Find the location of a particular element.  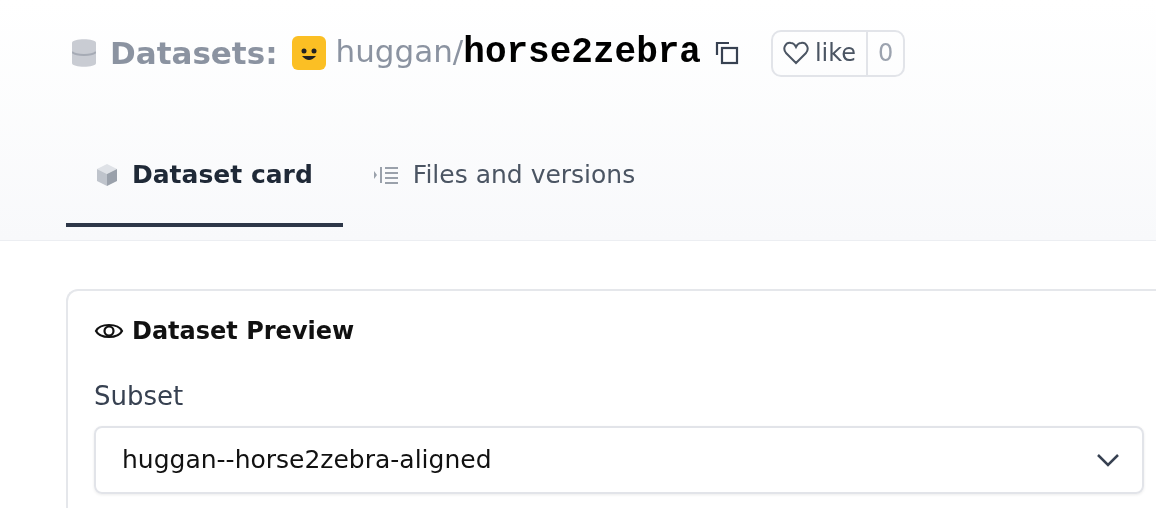

like-button: like is located at coordinates (819, 53).